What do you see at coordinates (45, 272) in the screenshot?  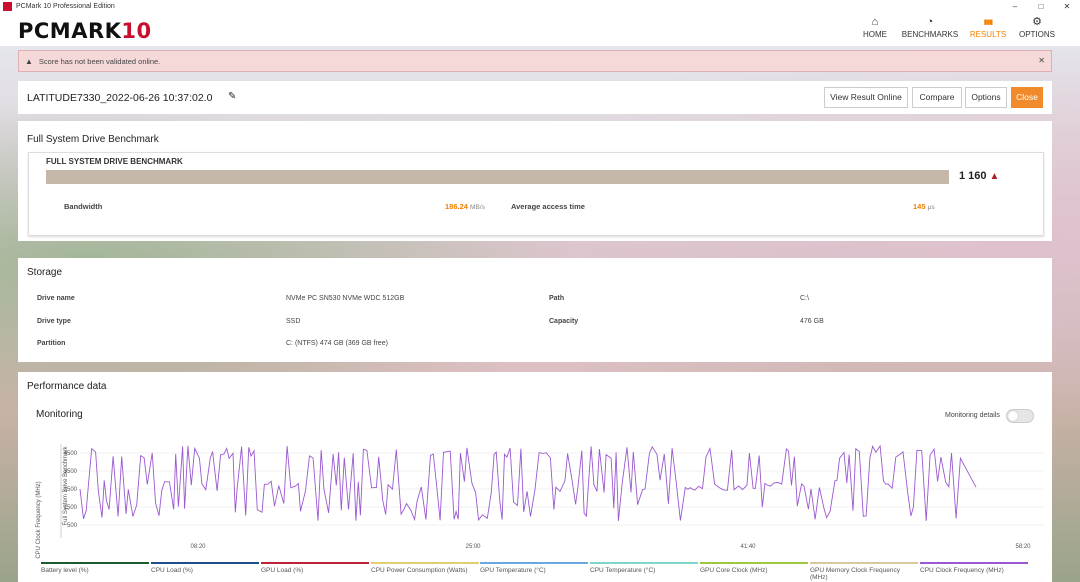 I see `storage-section-title: Storage` at bounding box center [45, 272].